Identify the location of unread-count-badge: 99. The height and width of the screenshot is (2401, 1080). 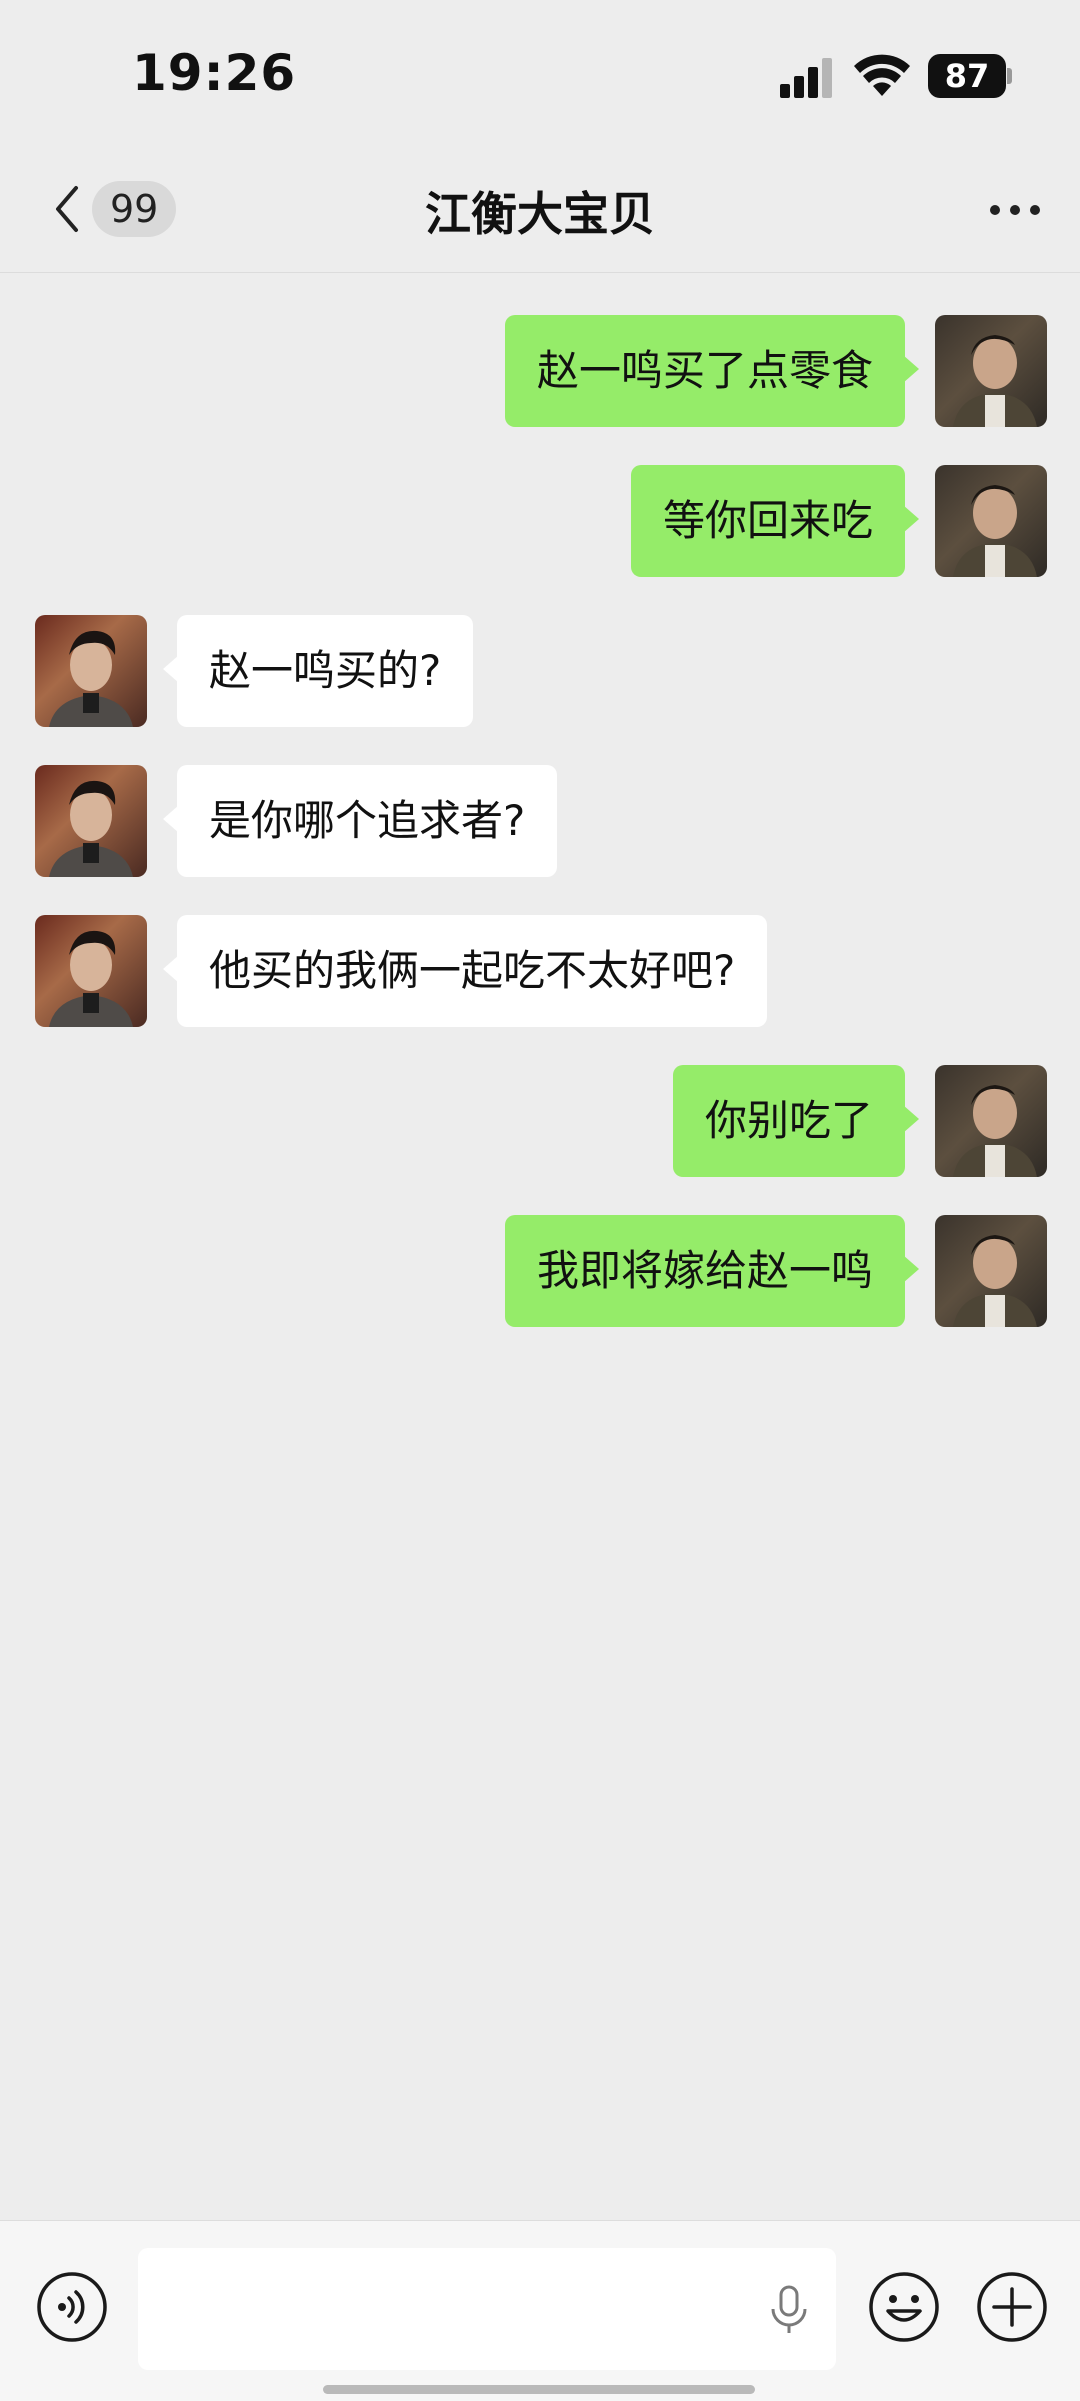
(134, 209).